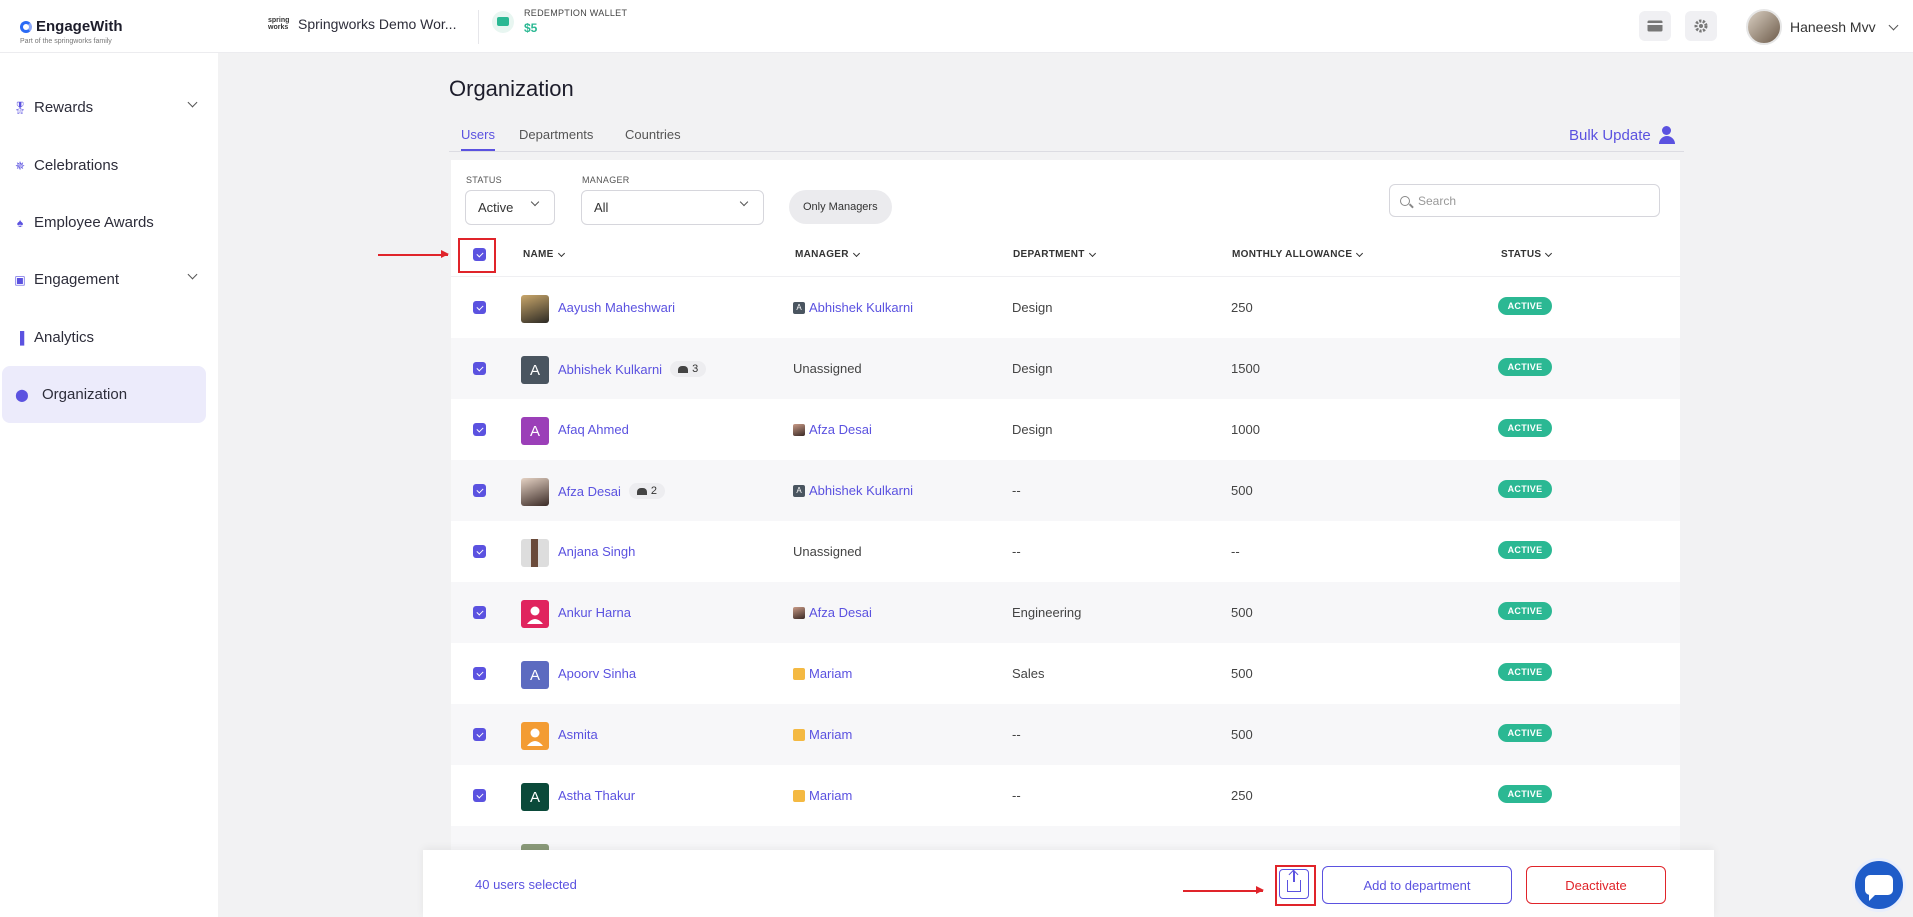  I want to click on brand-tagline: Part of the springworks family, so click(66, 41).